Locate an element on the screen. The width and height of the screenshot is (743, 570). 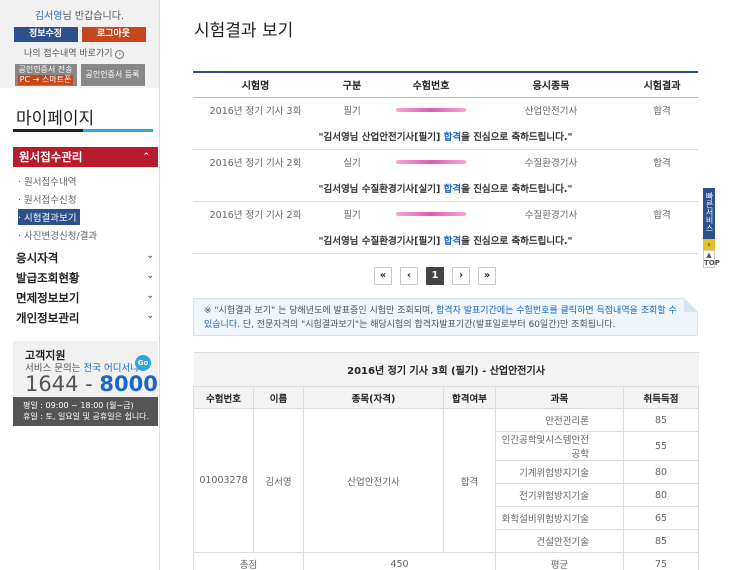
subitem-label: 원서접수내역 is located at coordinates (50, 182).